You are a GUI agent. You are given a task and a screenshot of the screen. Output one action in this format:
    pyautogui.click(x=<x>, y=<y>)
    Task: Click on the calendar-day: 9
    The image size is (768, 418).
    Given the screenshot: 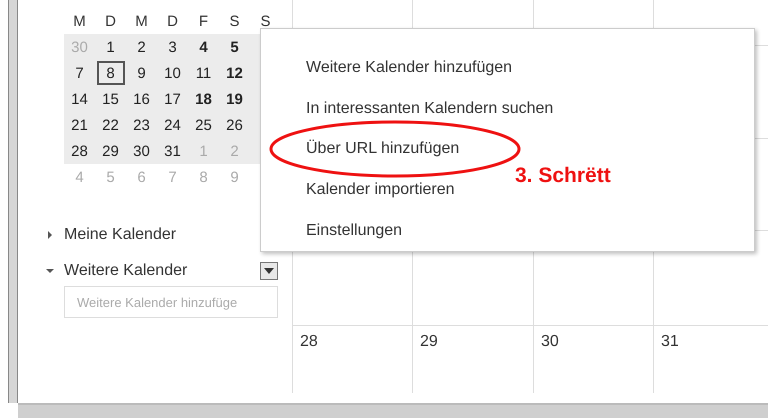 What is the action you would take?
    pyautogui.click(x=141, y=73)
    